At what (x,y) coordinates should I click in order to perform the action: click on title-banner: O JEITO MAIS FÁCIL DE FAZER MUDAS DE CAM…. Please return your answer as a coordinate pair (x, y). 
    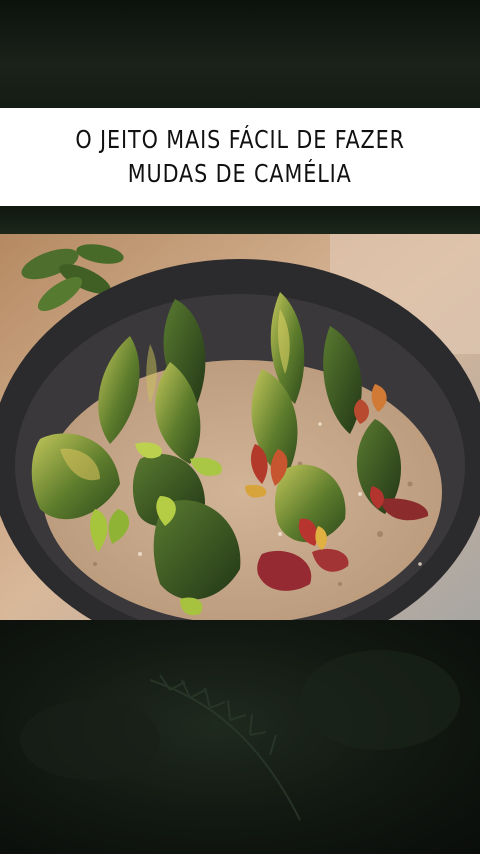
    Looking at the image, I should click on (240, 157).